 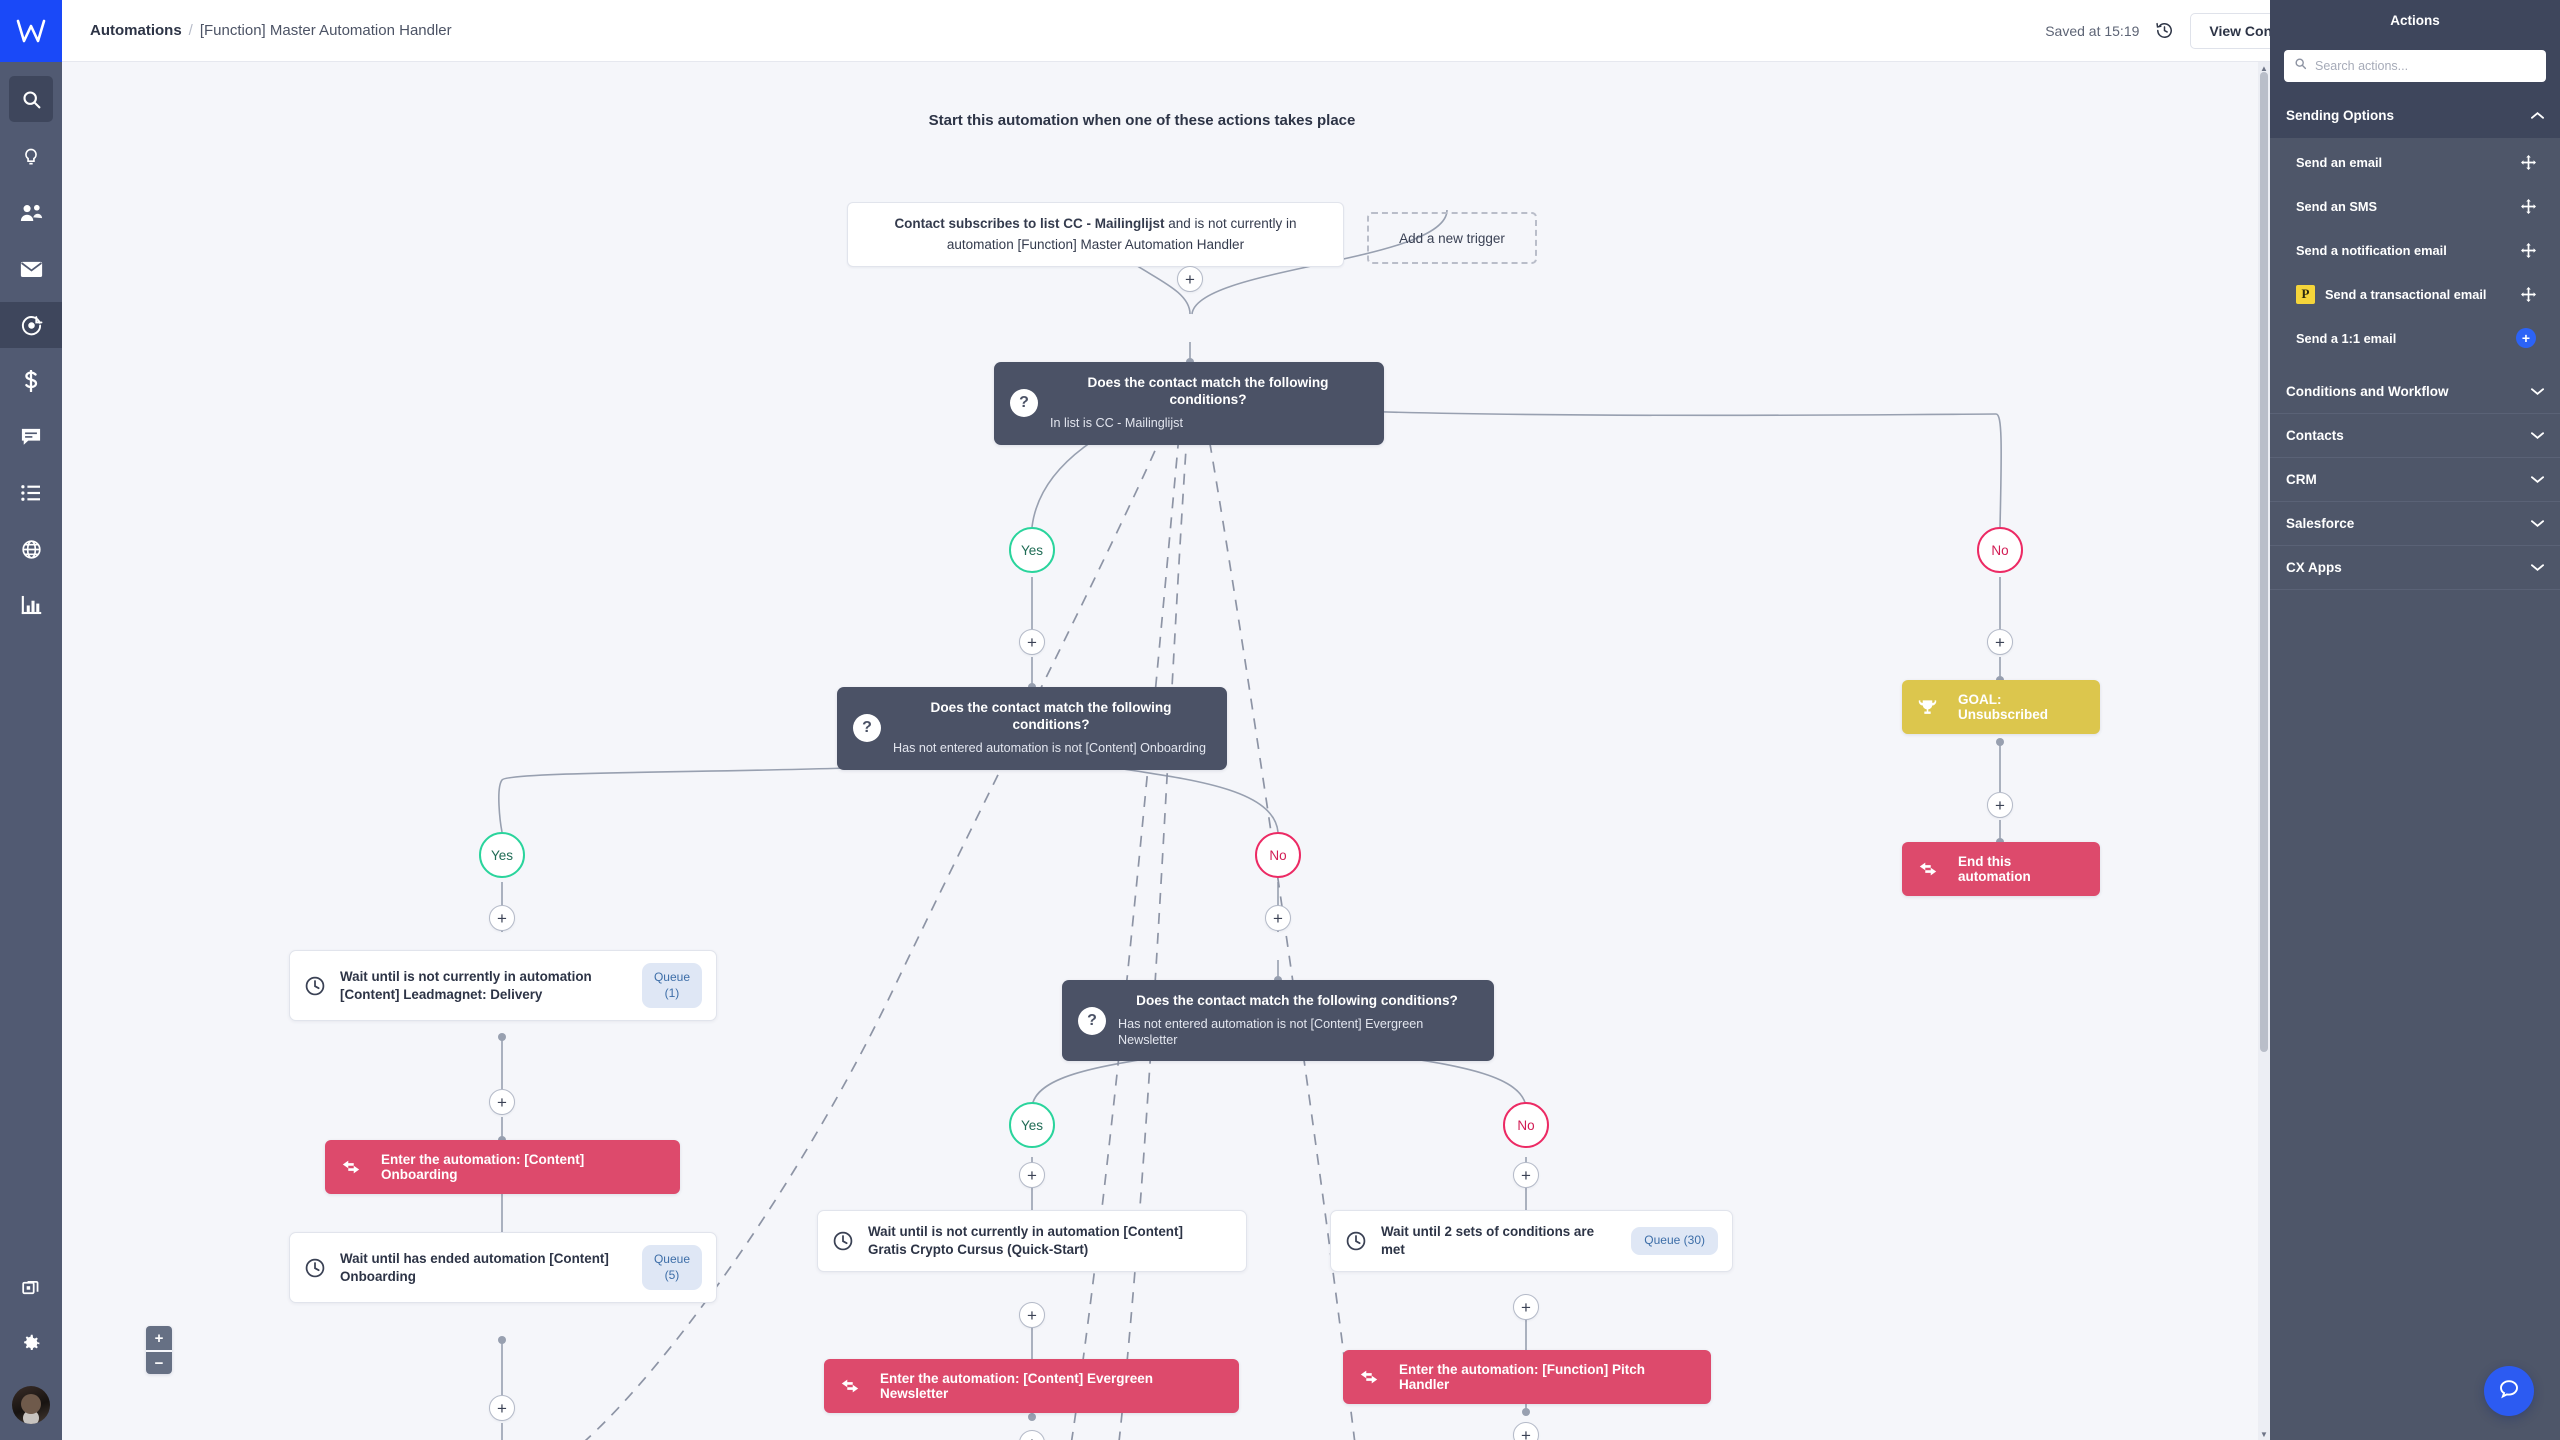 I want to click on app-logo, so click(x=31, y=31).